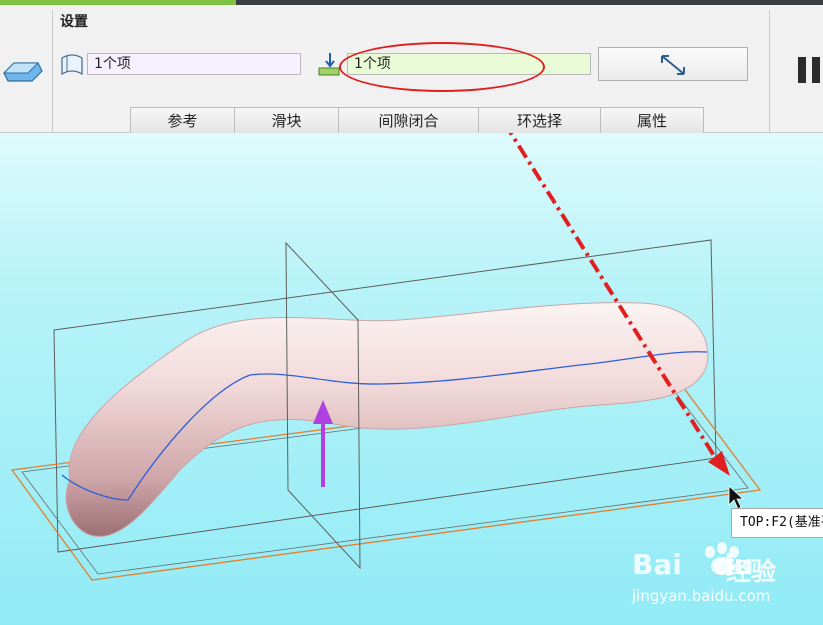  Describe the element at coordinates (408, 120) in the screenshot. I see `tab-gap-closure: 间隙闭合` at that location.